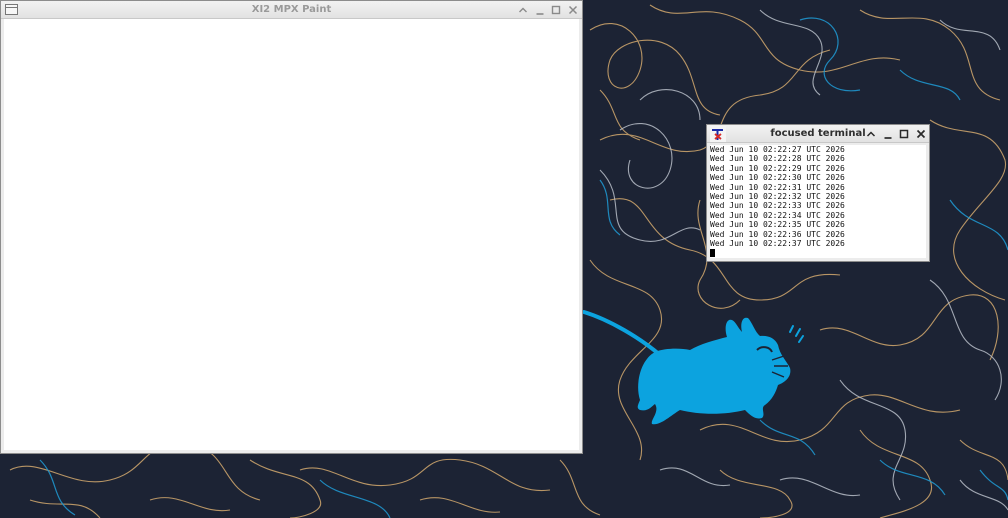  I want to click on terminal-line: Wed Jun 10 02:22:36 UTC 2026, so click(777, 234).